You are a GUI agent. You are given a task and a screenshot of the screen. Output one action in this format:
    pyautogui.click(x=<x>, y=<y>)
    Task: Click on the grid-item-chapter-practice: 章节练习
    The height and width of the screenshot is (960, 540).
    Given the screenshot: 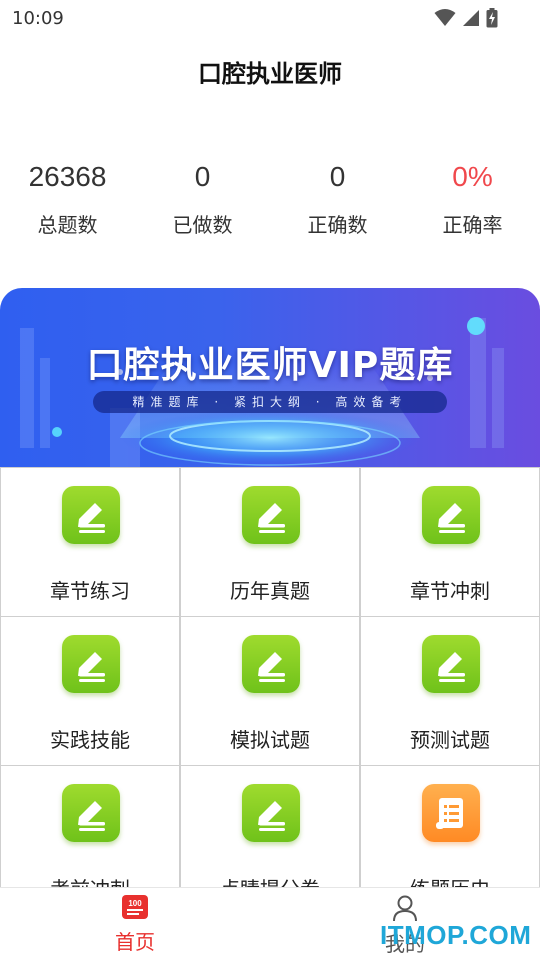 What is the action you would take?
    pyautogui.click(x=90, y=542)
    